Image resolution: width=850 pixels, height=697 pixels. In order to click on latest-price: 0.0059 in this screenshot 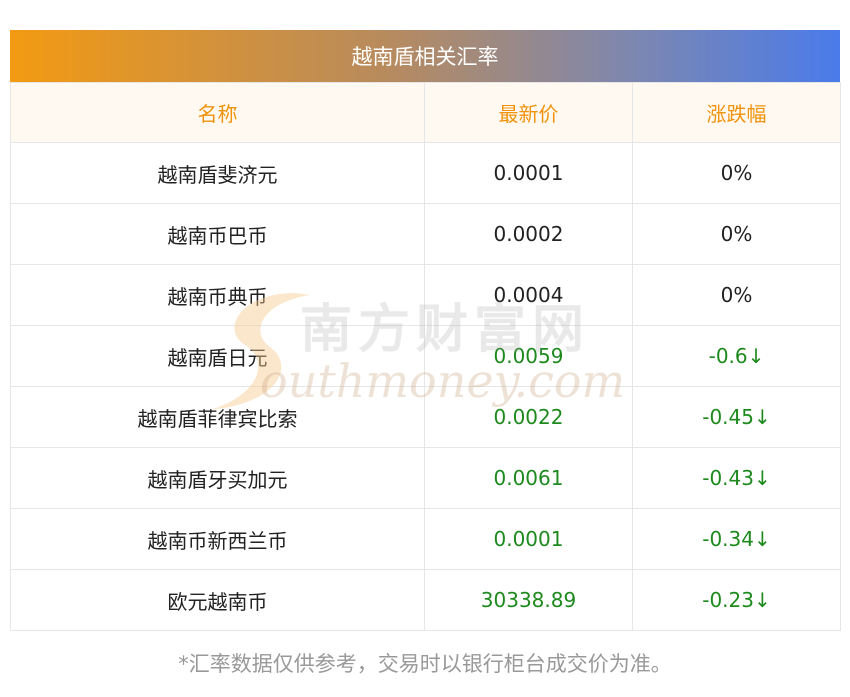, I will do `click(528, 356)`.